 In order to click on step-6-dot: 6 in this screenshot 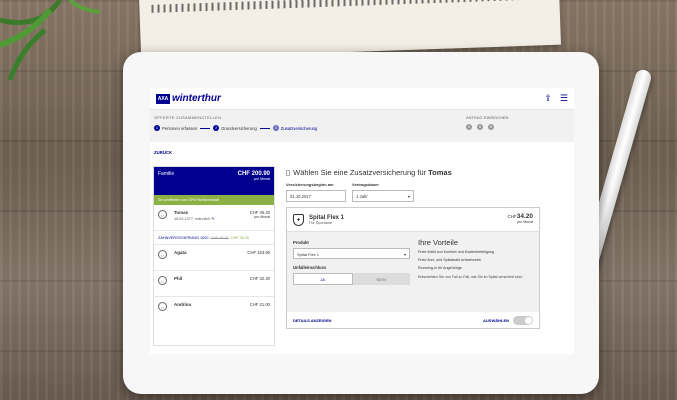, I will do `click(491, 127)`.